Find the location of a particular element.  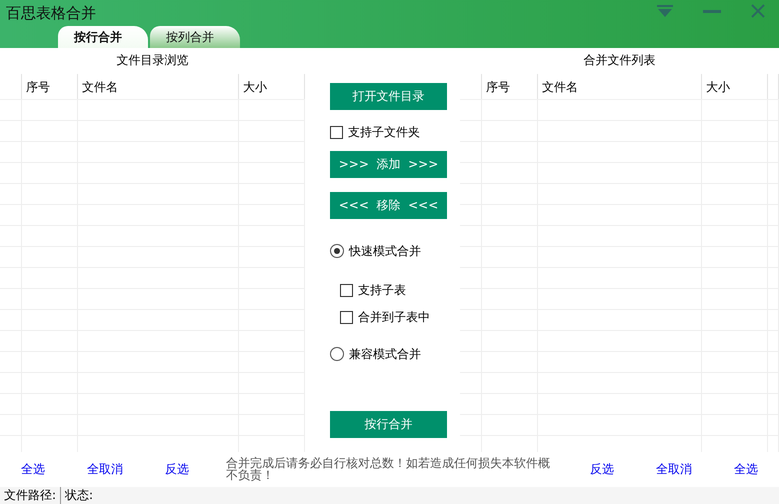

option-label: 支持子文件夹 is located at coordinates (384, 132).